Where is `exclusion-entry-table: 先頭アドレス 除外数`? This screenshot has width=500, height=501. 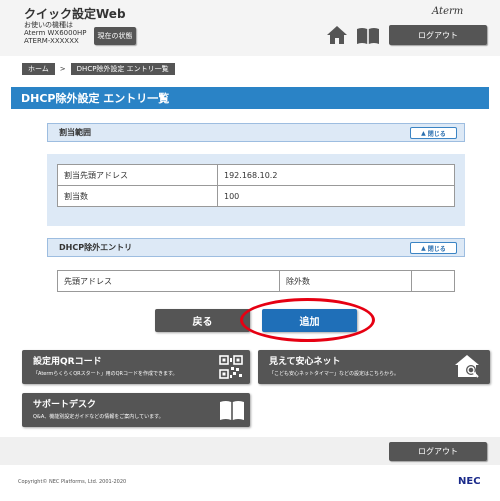
exclusion-entry-table: 先頭アドレス 除外数 is located at coordinates (256, 281).